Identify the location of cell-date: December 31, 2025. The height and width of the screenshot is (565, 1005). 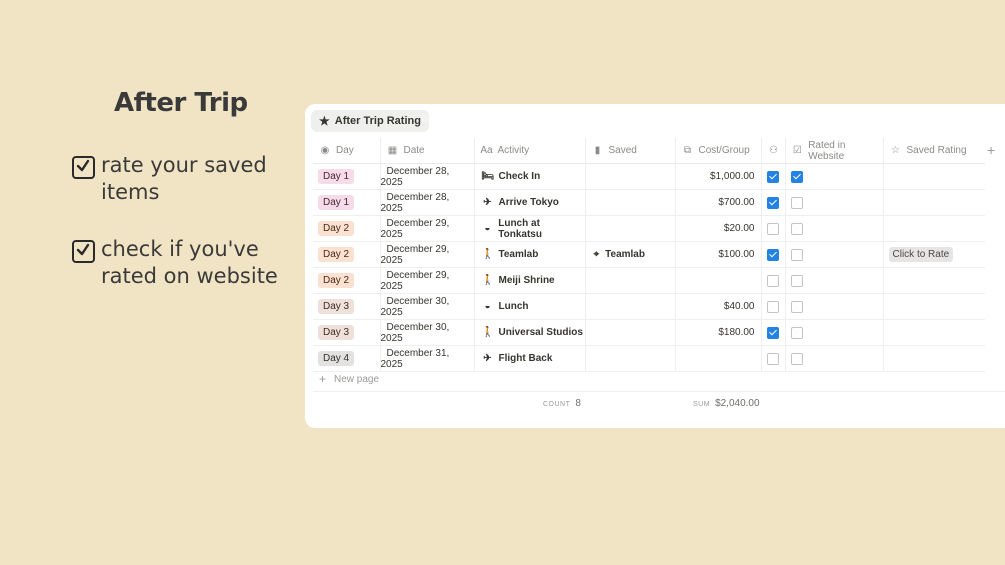
(426, 358).